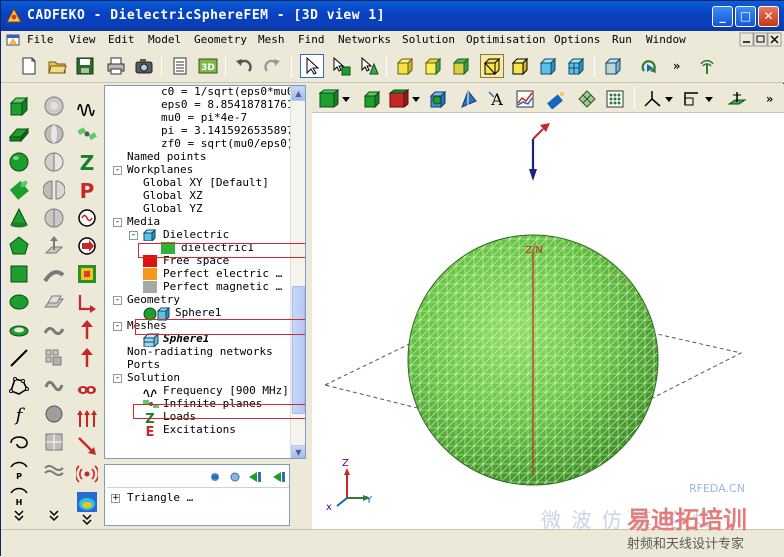  I want to click on sweep-button, so click(54, 274).